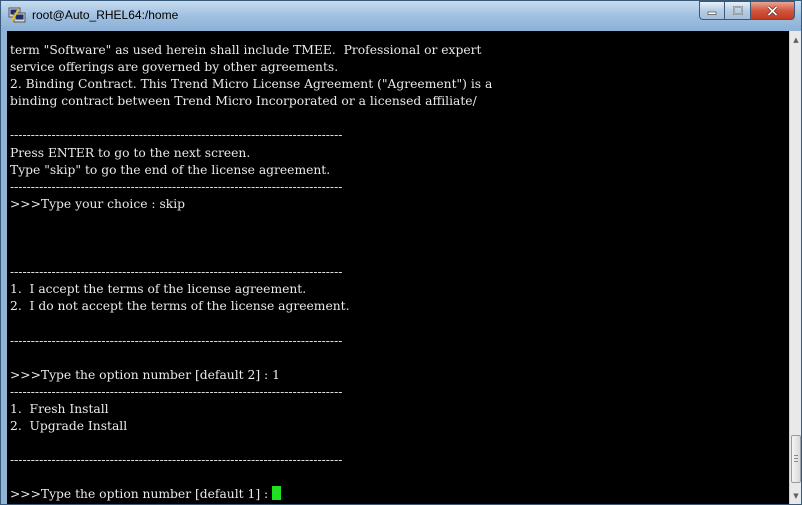  I want to click on arrow-up-icon: ▲, so click(796, 40).